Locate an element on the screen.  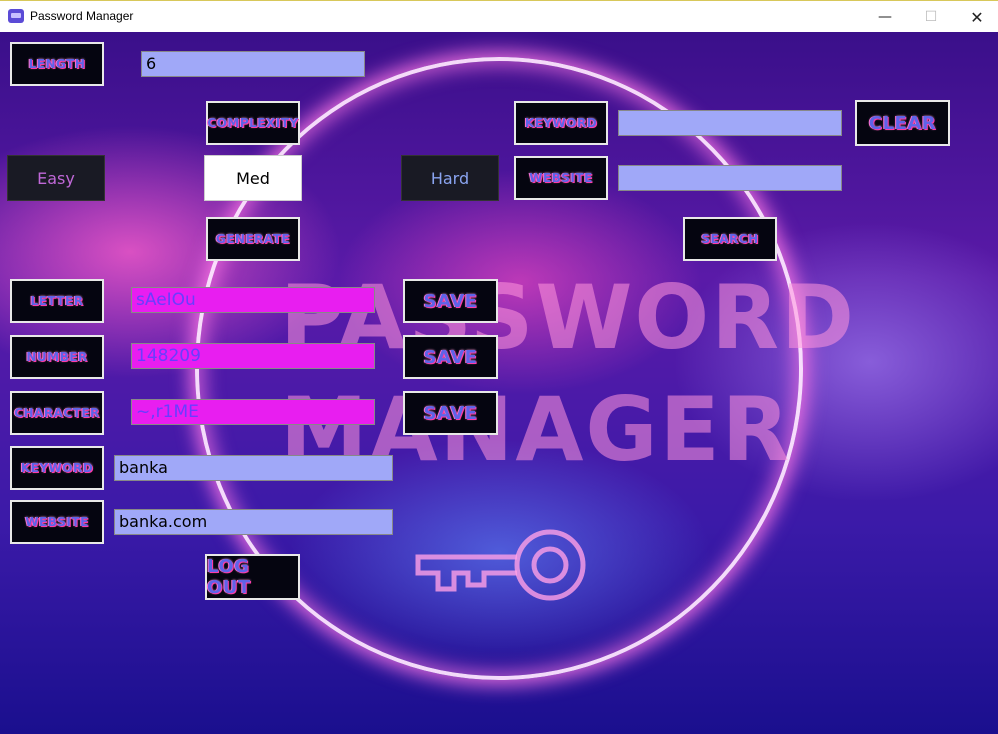
search-keyword-button: KEYWORD is located at coordinates (561, 123).